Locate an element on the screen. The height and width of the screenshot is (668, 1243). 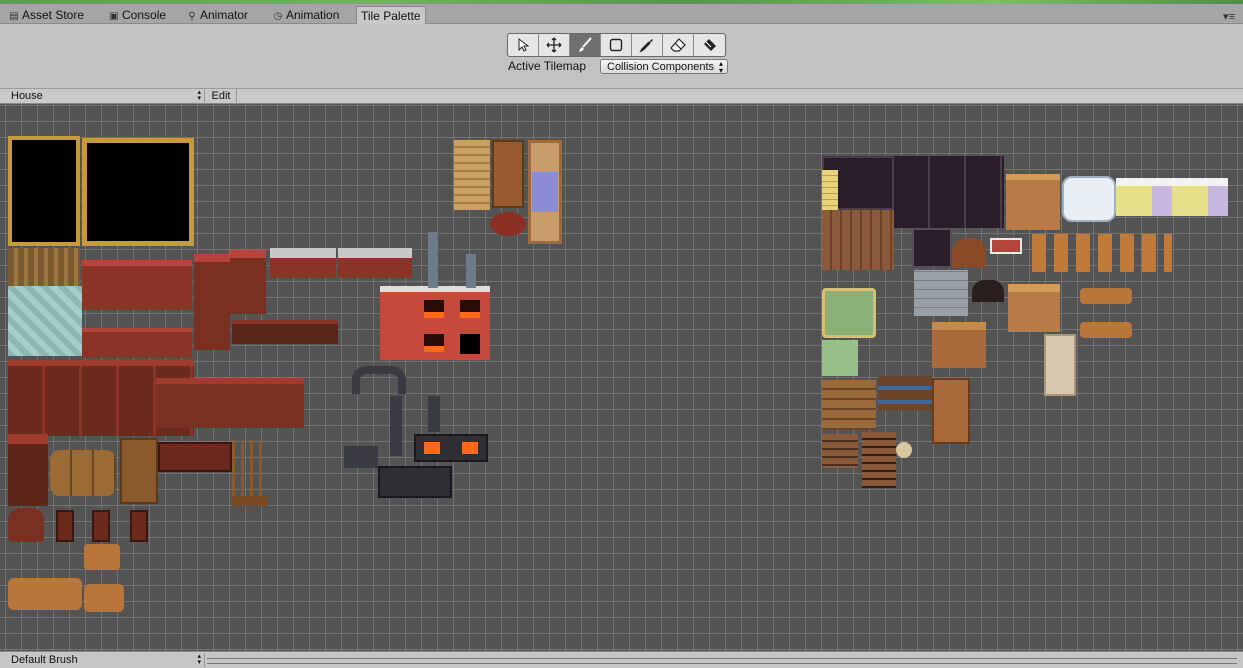
floorboard-tile is located at coordinates (44, 267).